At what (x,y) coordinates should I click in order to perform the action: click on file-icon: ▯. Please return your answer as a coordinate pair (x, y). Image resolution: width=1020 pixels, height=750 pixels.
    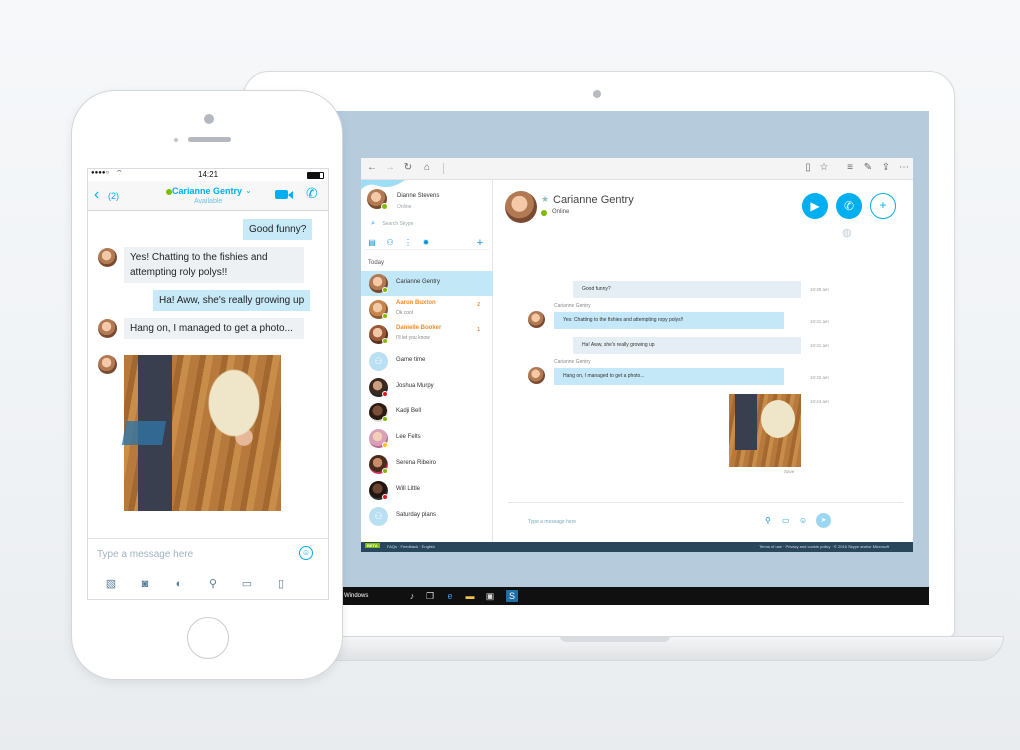
    Looking at the image, I should click on (281, 584).